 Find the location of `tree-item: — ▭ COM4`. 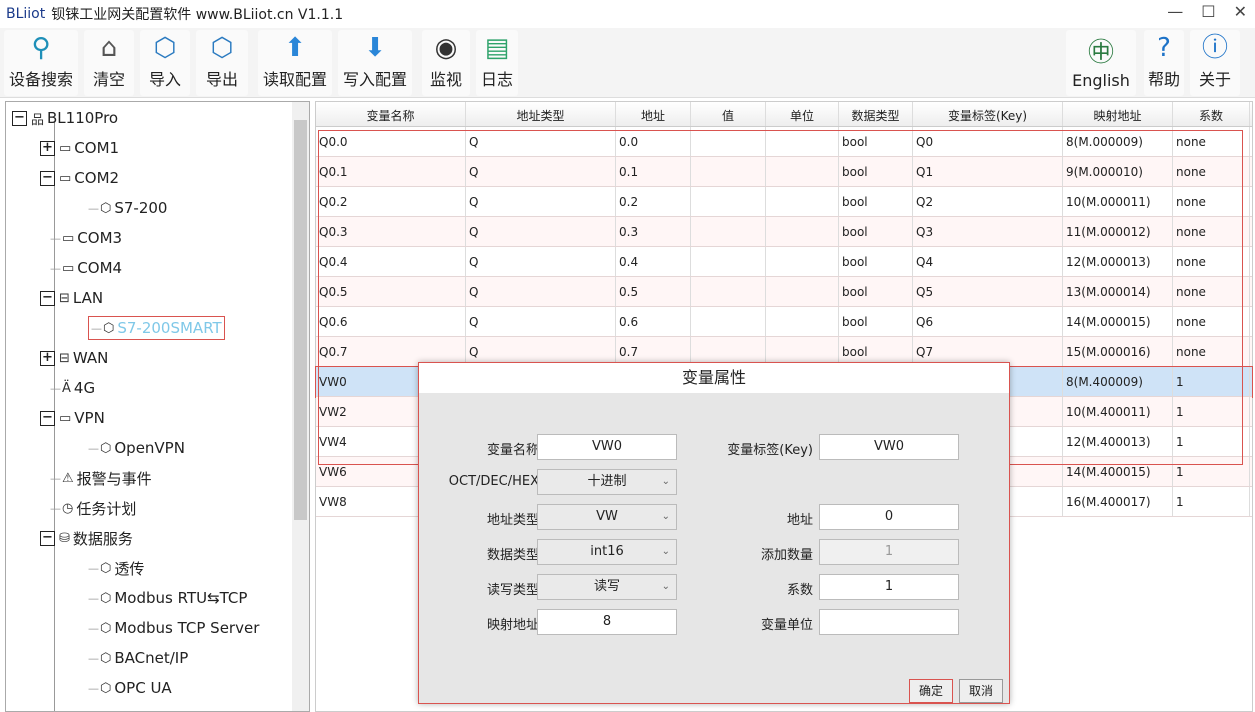

tree-item: — ▭ COM4 is located at coordinates (86, 268).